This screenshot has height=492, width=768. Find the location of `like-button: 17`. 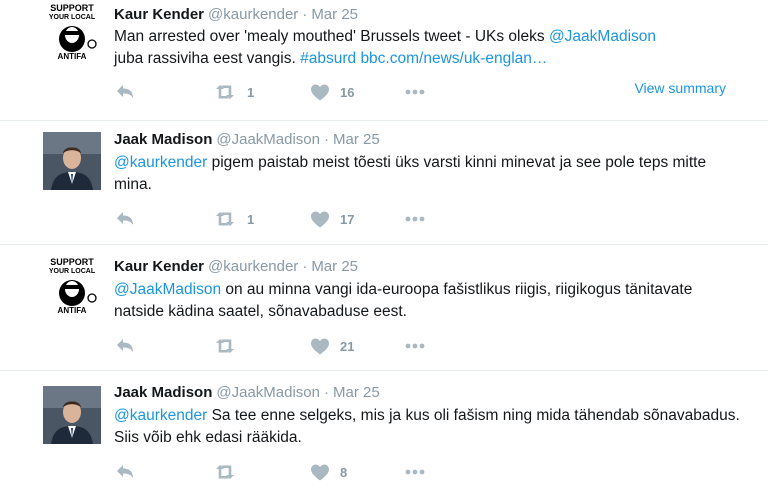

like-button: 17 is located at coordinates (332, 219).